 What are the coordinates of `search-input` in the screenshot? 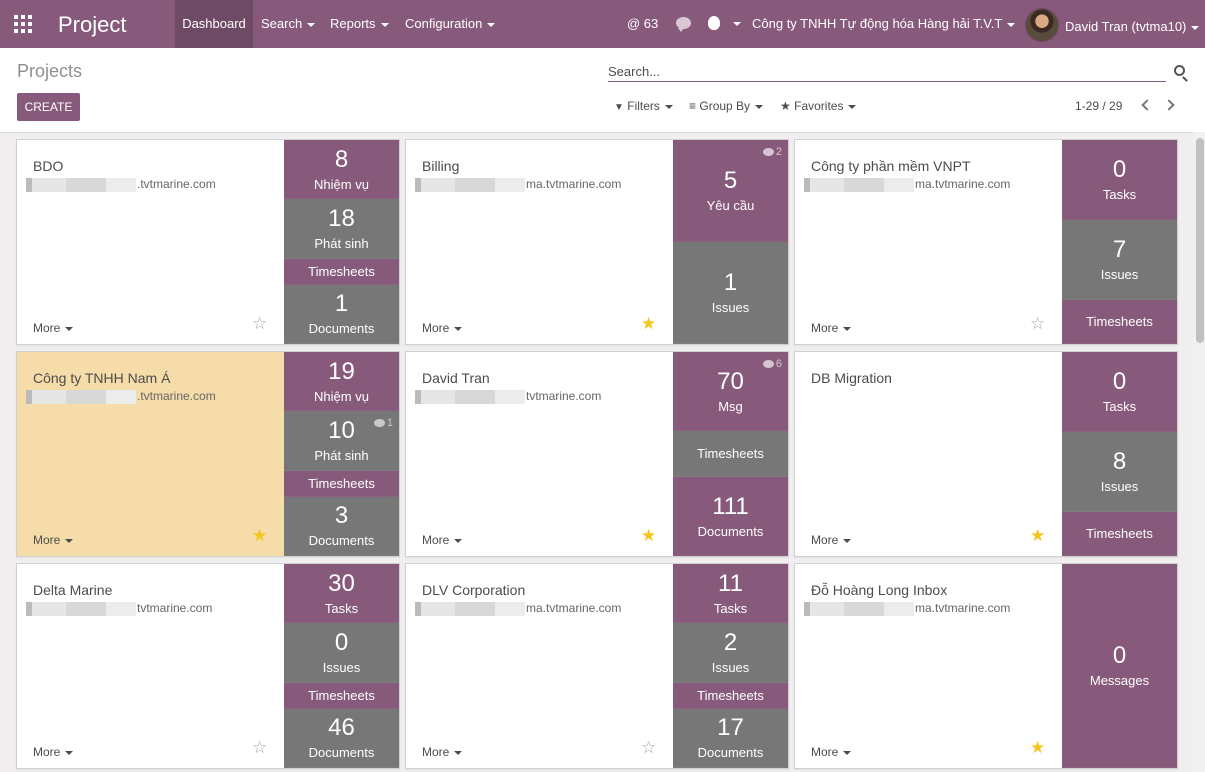 It's located at (887, 72).